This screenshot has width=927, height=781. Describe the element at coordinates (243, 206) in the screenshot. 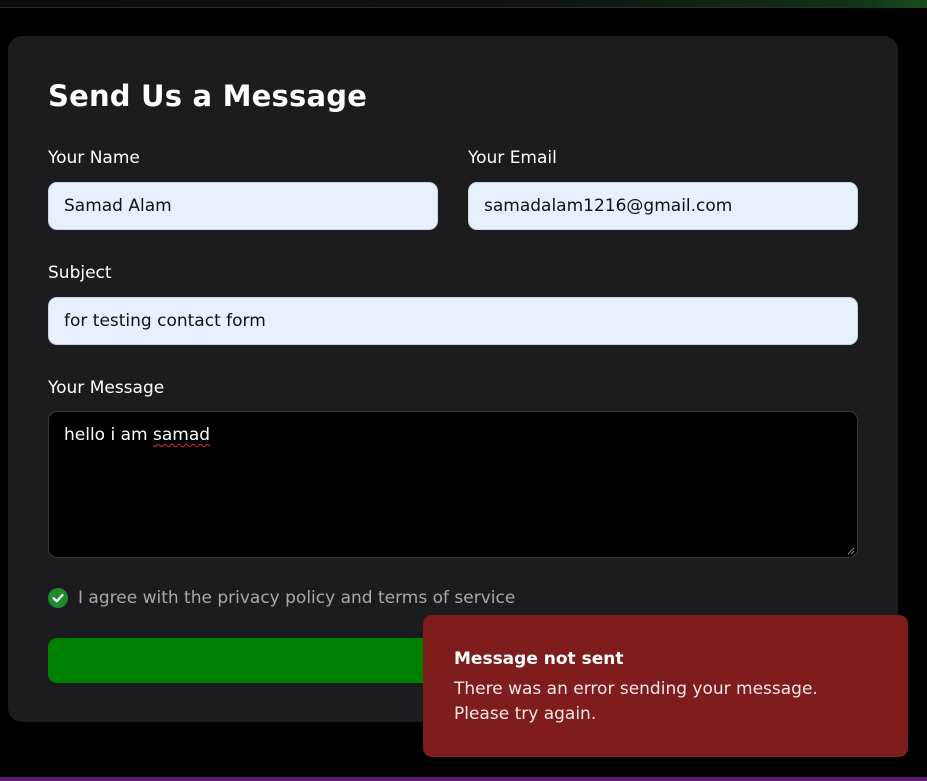

I see `name-input: Samad Alam` at that location.